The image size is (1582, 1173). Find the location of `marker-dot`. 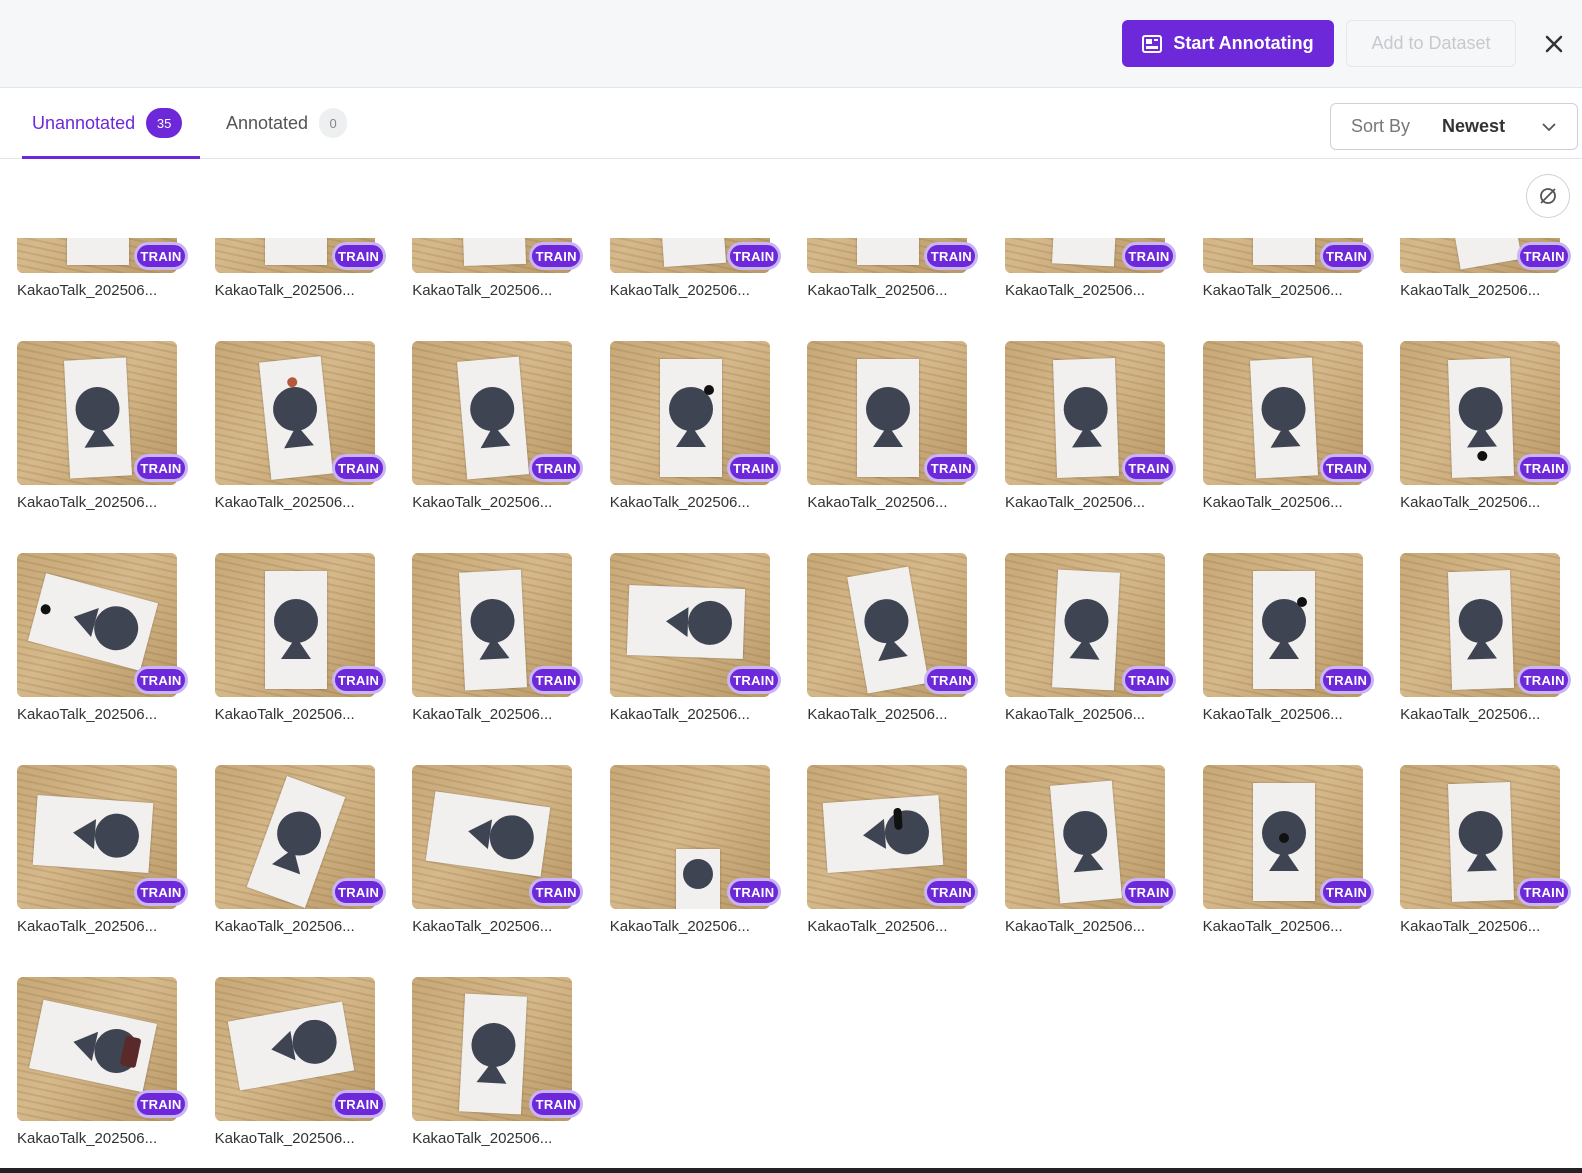

marker-dot is located at coordinates (1482, 456).